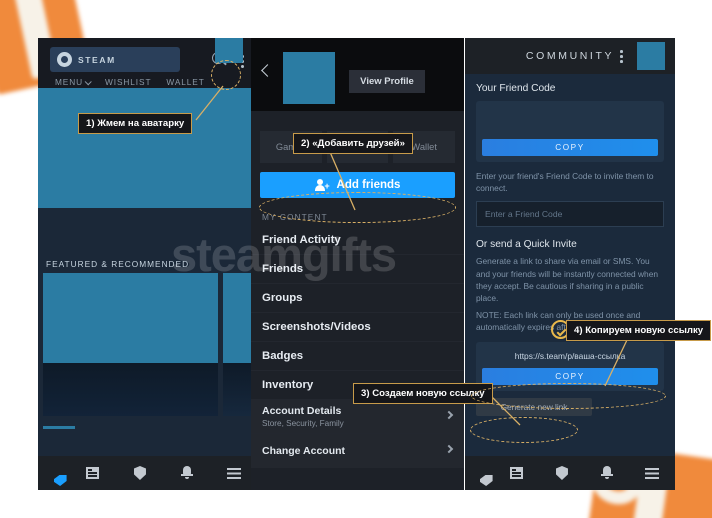  I want to click on menu-item-friends: Friends, so click(357, 269).